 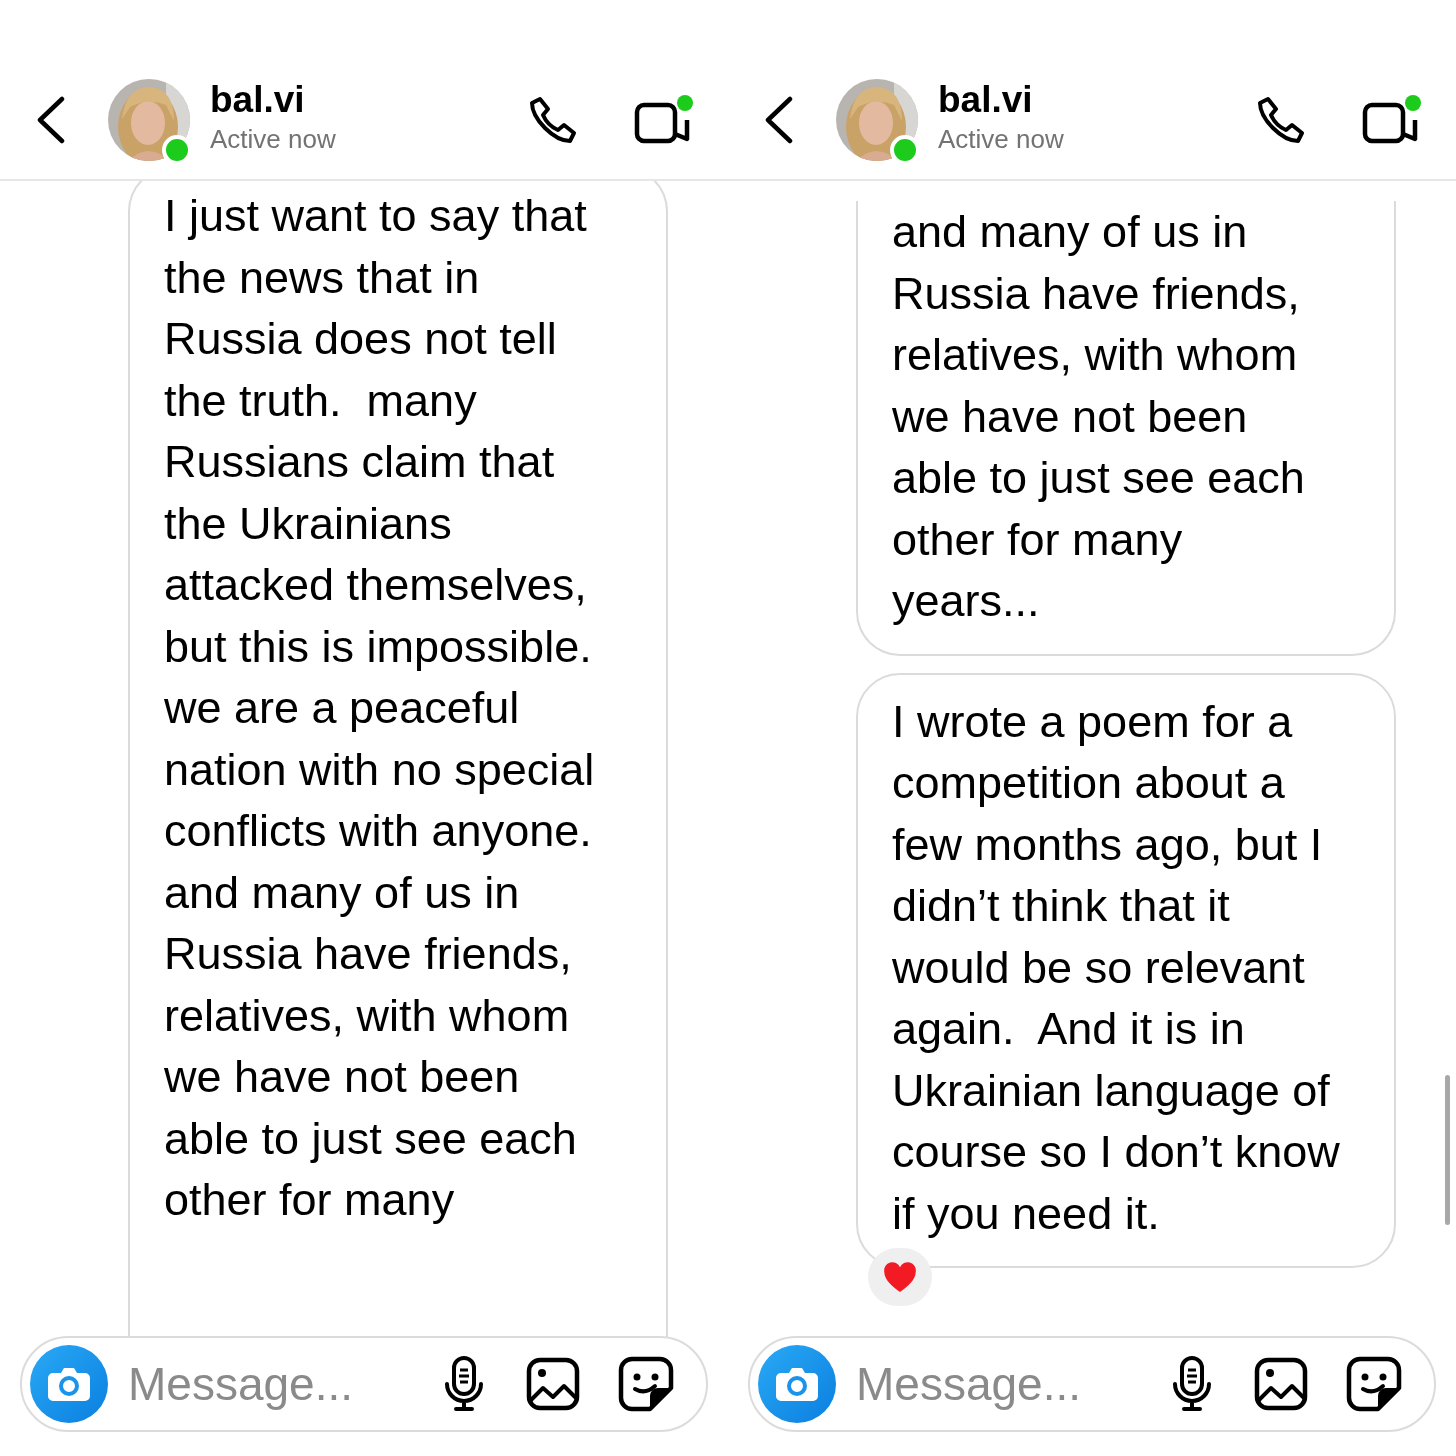 I want to click on heart-icon, so click(x=900, y=1277).